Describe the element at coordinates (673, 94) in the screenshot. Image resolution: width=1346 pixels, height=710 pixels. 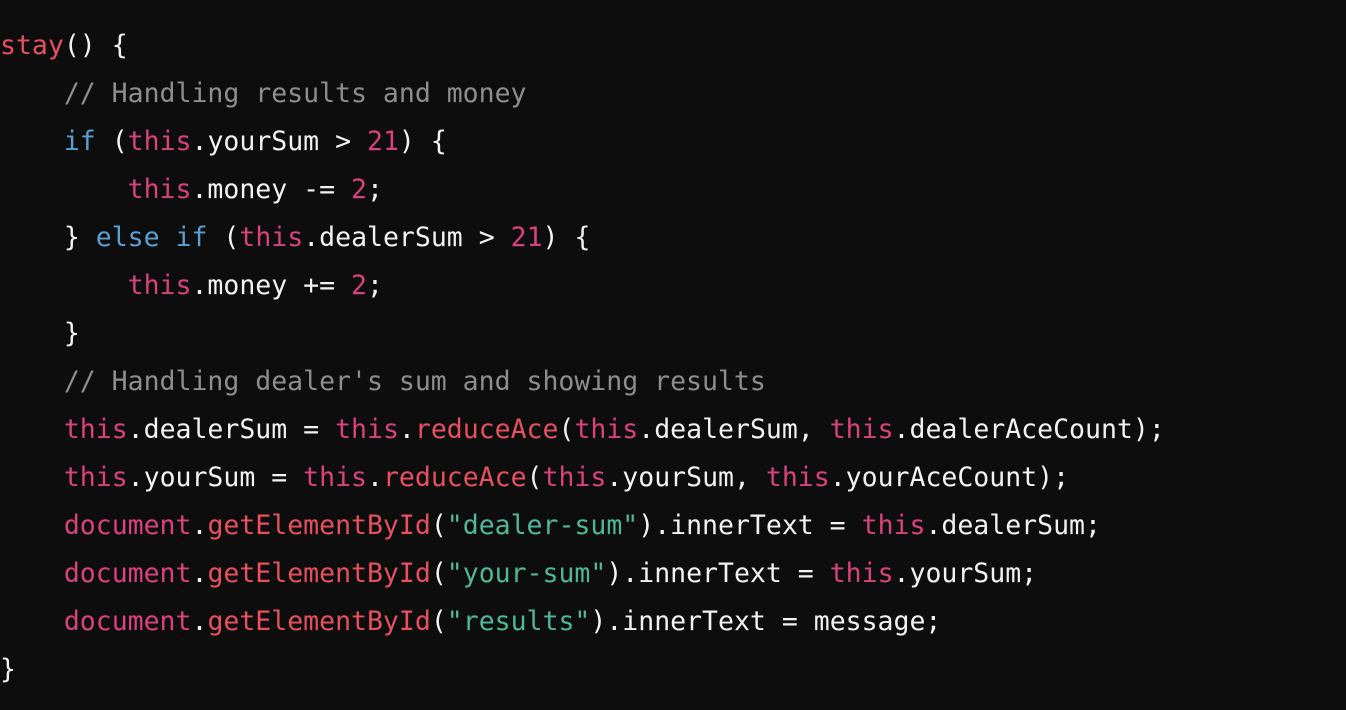
I see `code-line: // Handling results and money` at that location.